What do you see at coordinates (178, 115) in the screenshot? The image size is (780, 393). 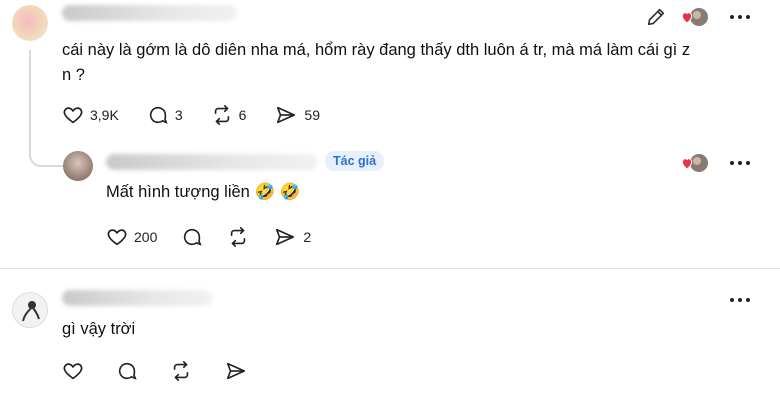 I see `reply-count: 3` at bounding box center [178, 115].